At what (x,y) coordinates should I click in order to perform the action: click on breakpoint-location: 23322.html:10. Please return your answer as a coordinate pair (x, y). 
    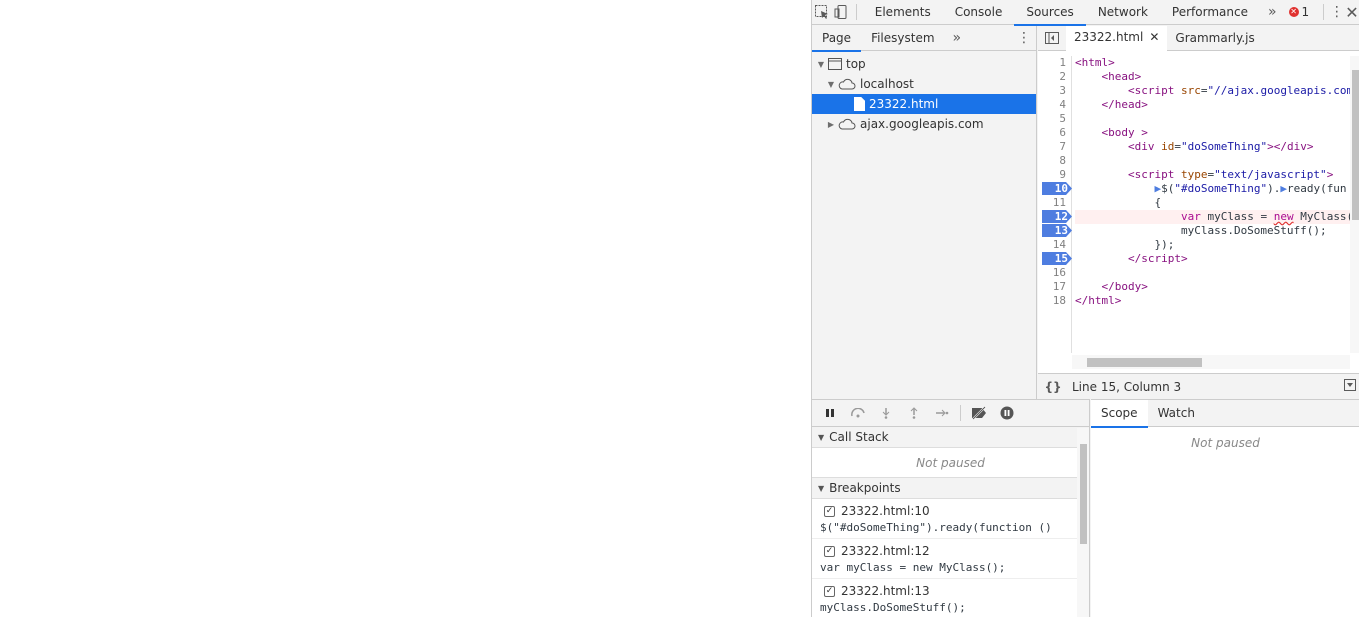
    Looking at the image, I should click on (885, 511).